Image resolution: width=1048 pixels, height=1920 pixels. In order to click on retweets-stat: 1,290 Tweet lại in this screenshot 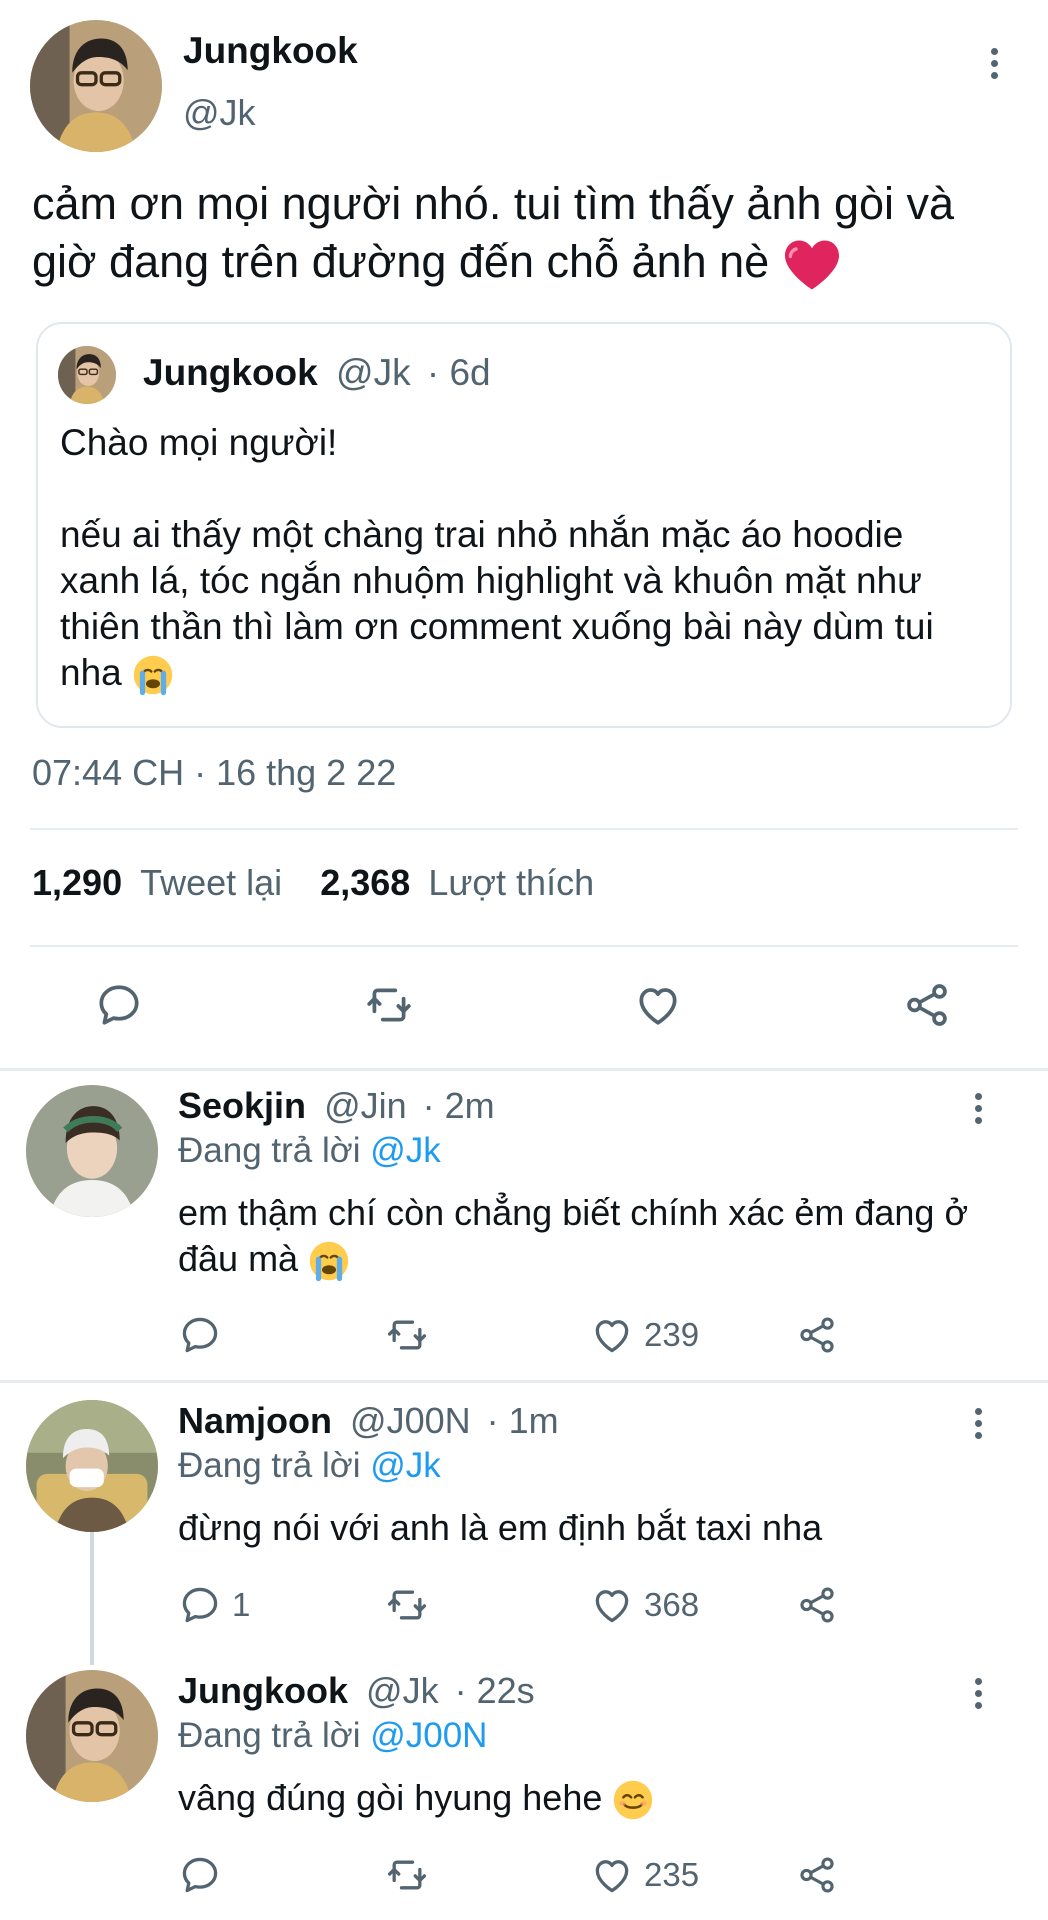, I will do `click(162, 882)`.